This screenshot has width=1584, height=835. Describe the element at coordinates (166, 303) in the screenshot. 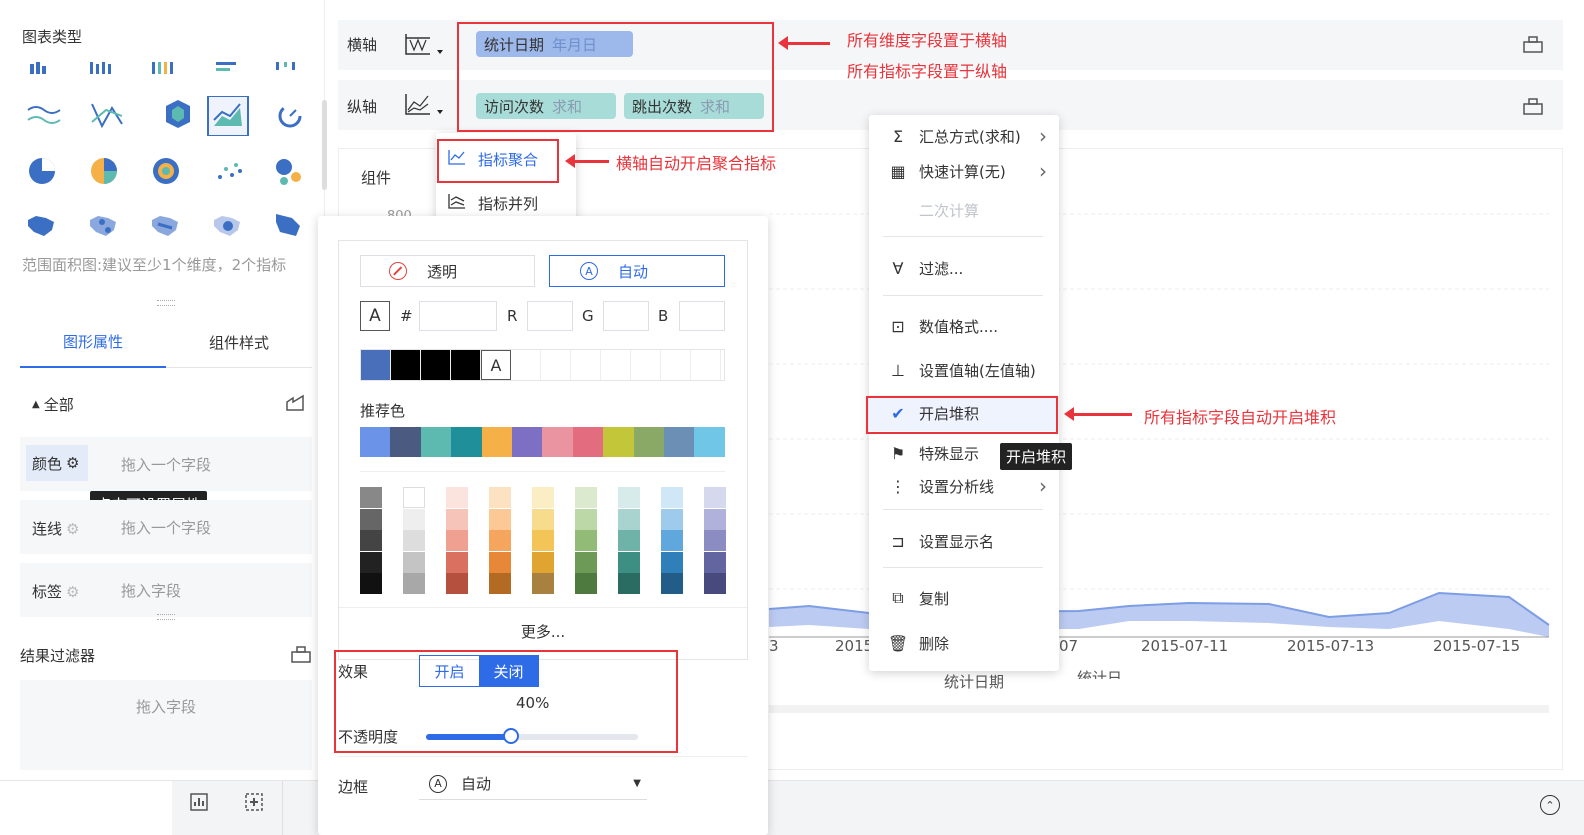

I see `splitter-handle` at that location.